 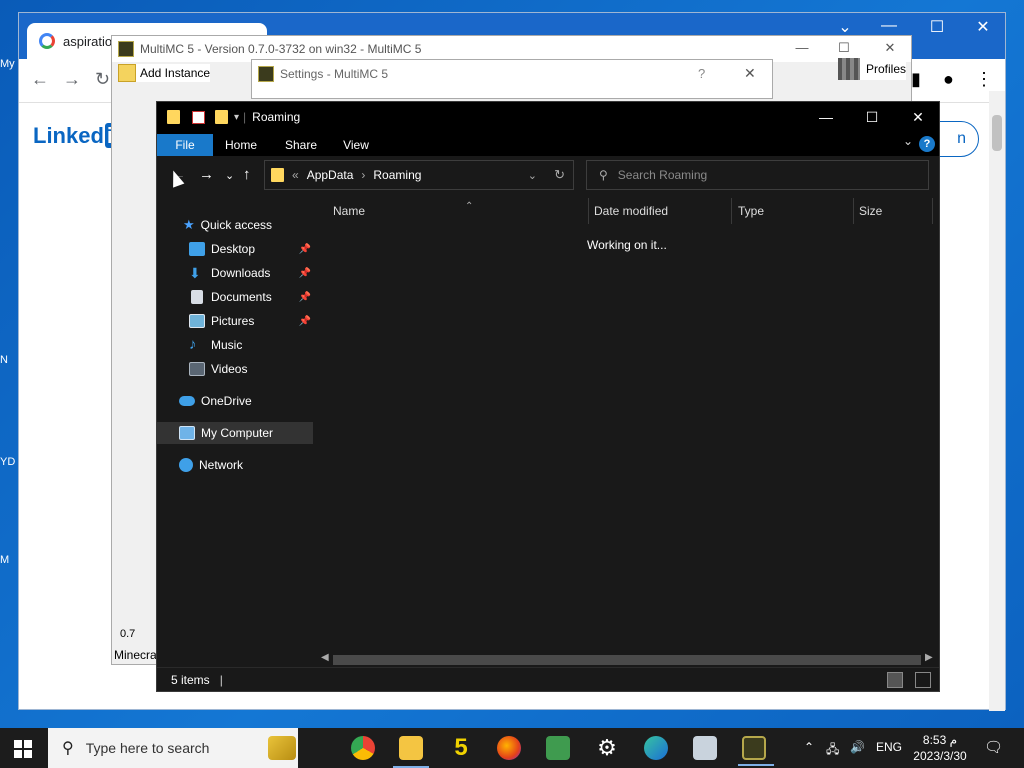 What do you see at coordinates (301, 145) in the screenshot?
I see `tab-share: Share` at bounding box center [301, 145].